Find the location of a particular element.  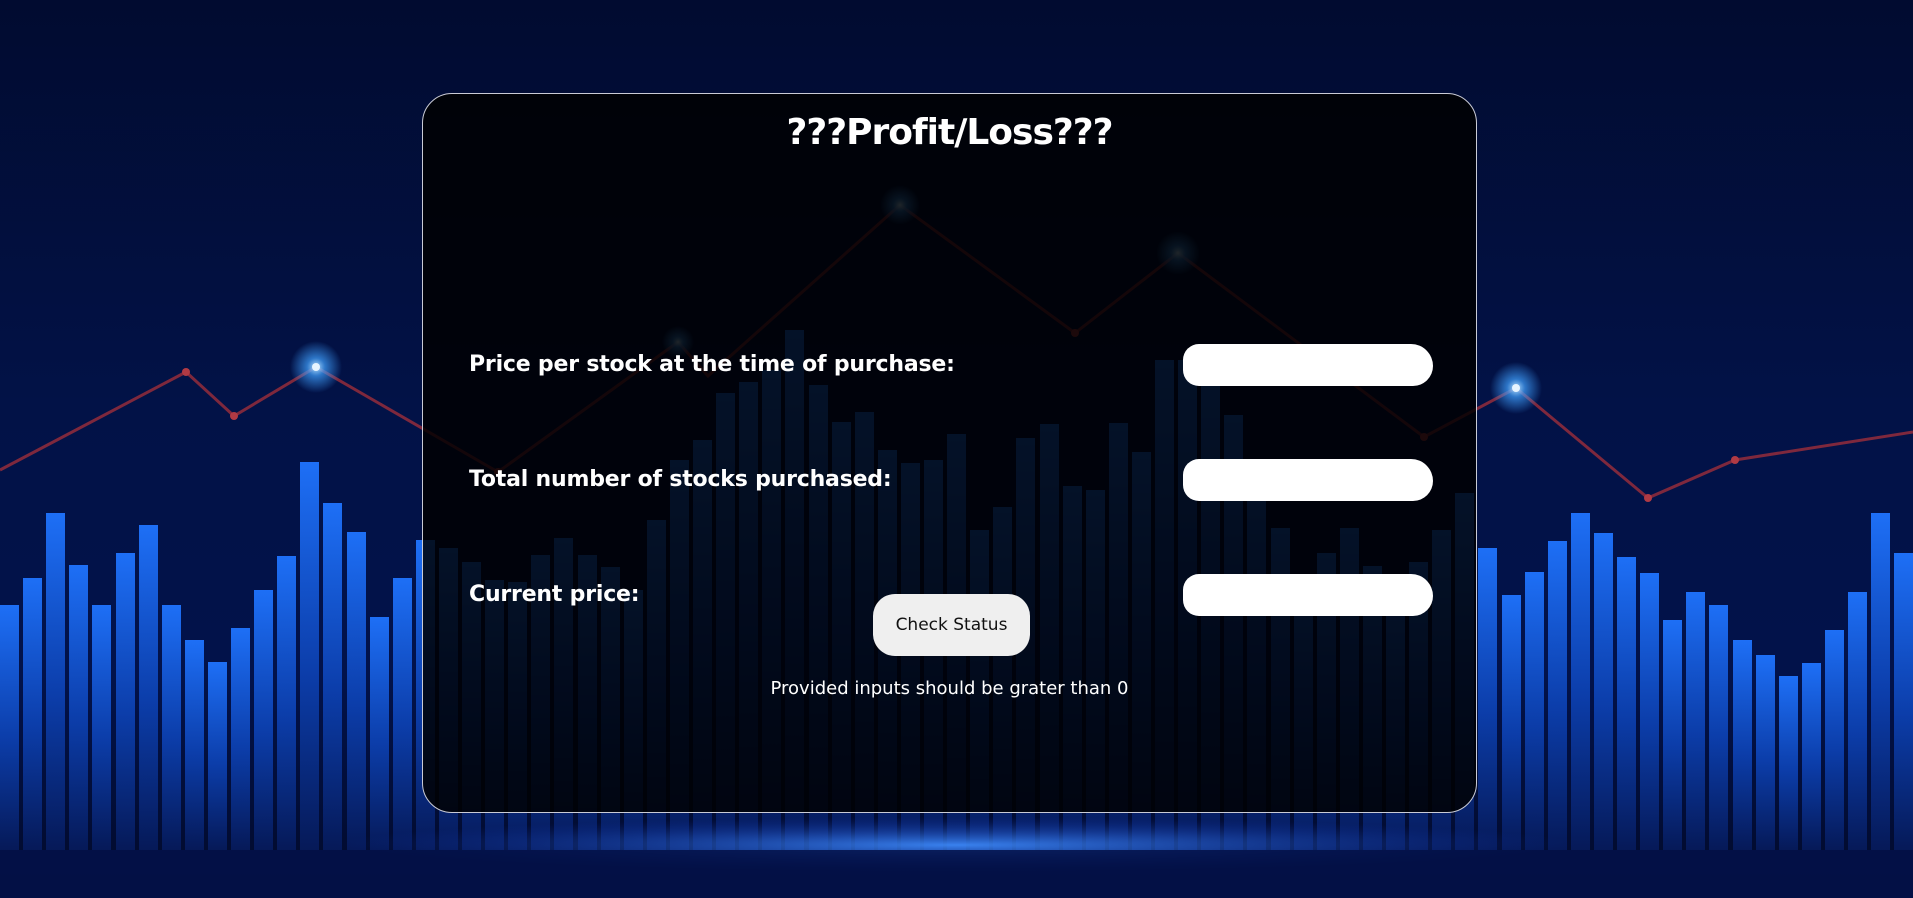

purchase-price-input is located at coordinates (1308, 365).